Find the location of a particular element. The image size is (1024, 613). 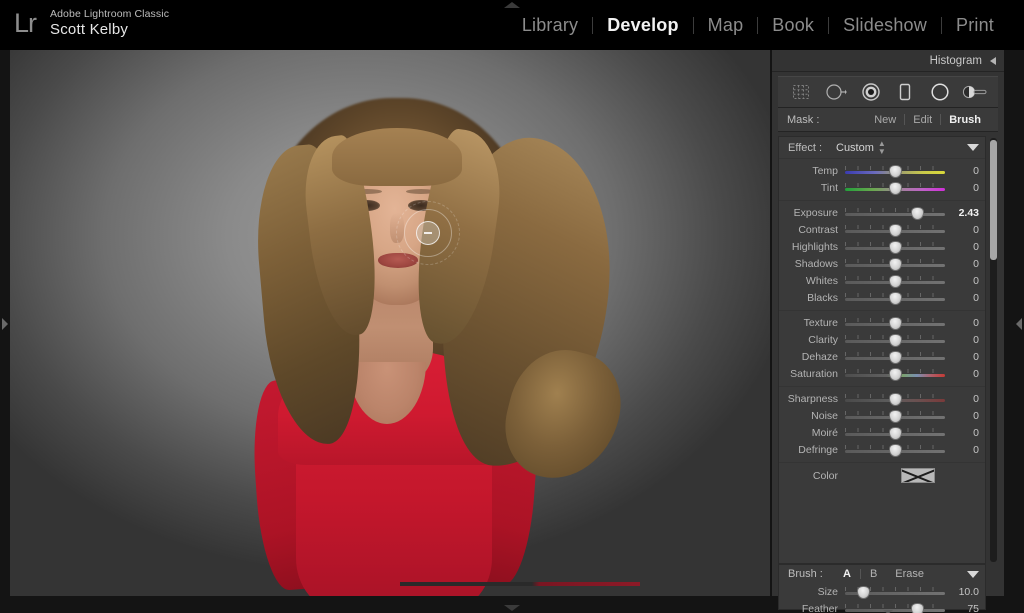

slider-handle-noise is located at coordinates (895, 416).